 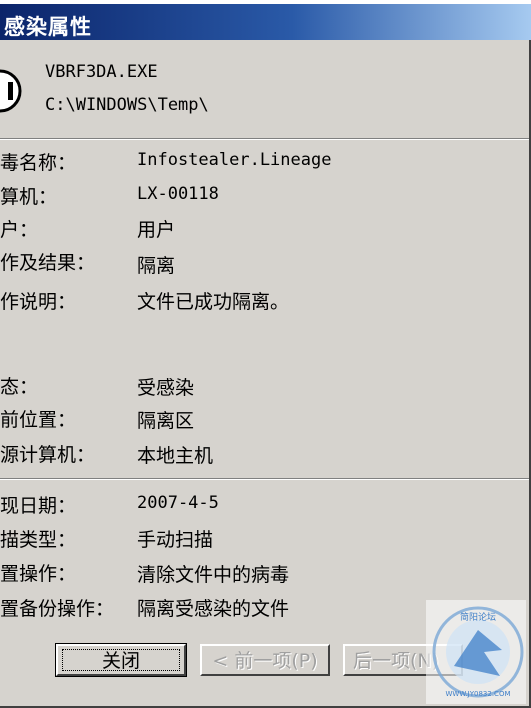 I want to click on state-label: 态：, so click(x=19, y=387).